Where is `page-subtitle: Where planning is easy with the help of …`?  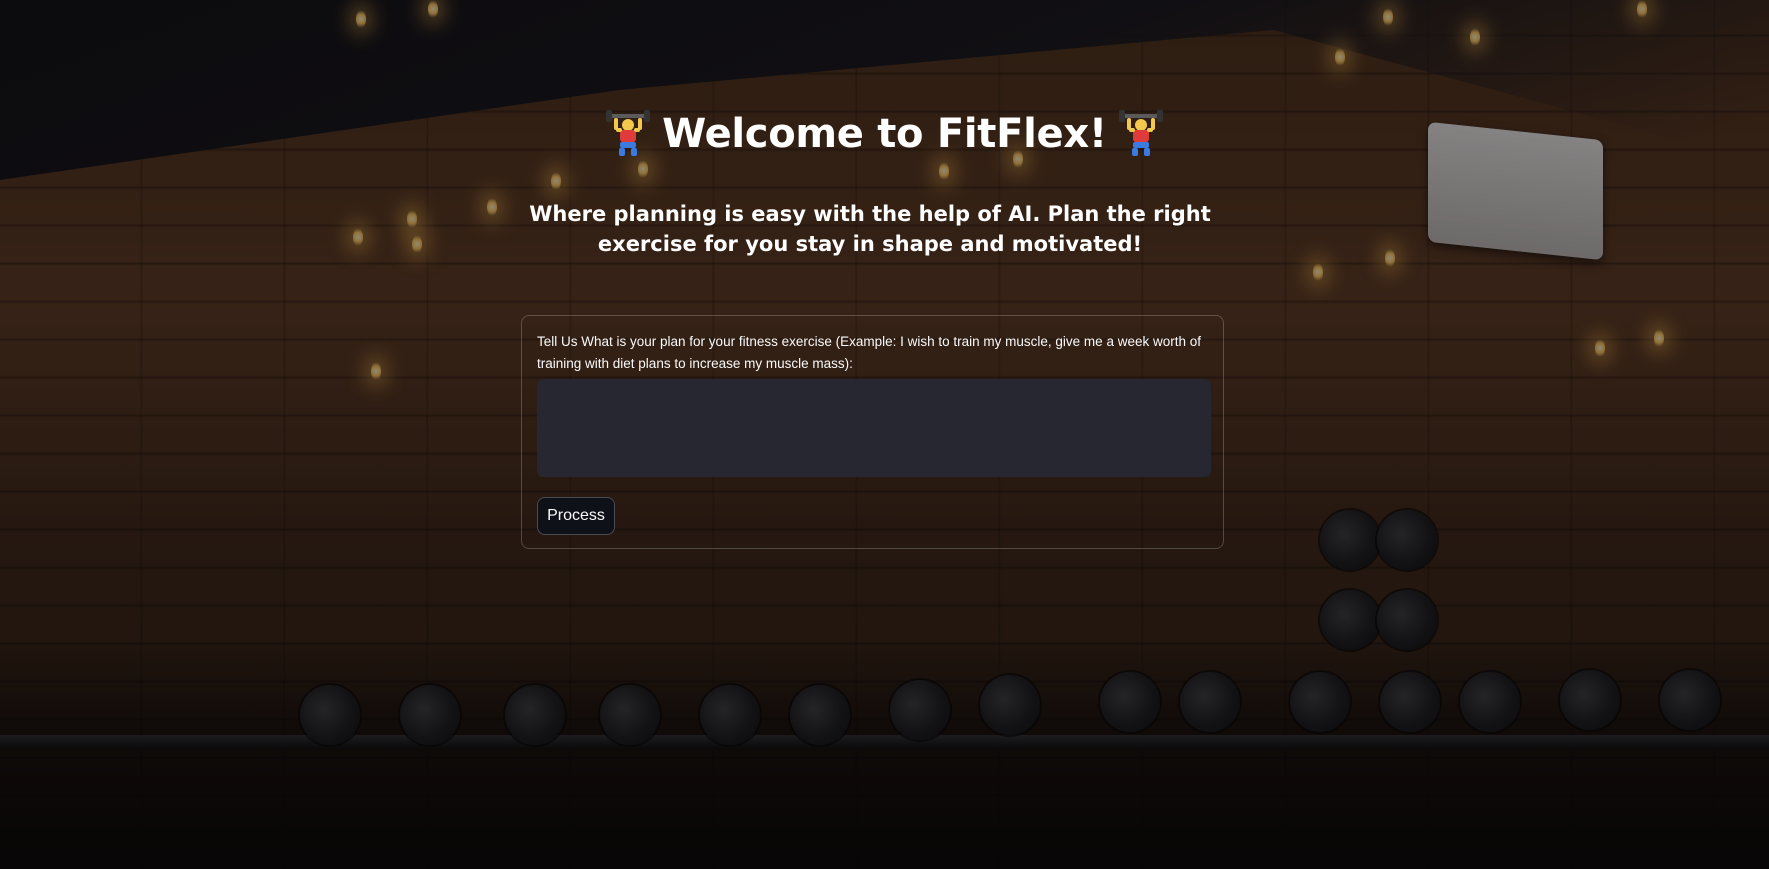
page-subtitle: Where planning is easy with the help of … is located at coordinates (870, 229).